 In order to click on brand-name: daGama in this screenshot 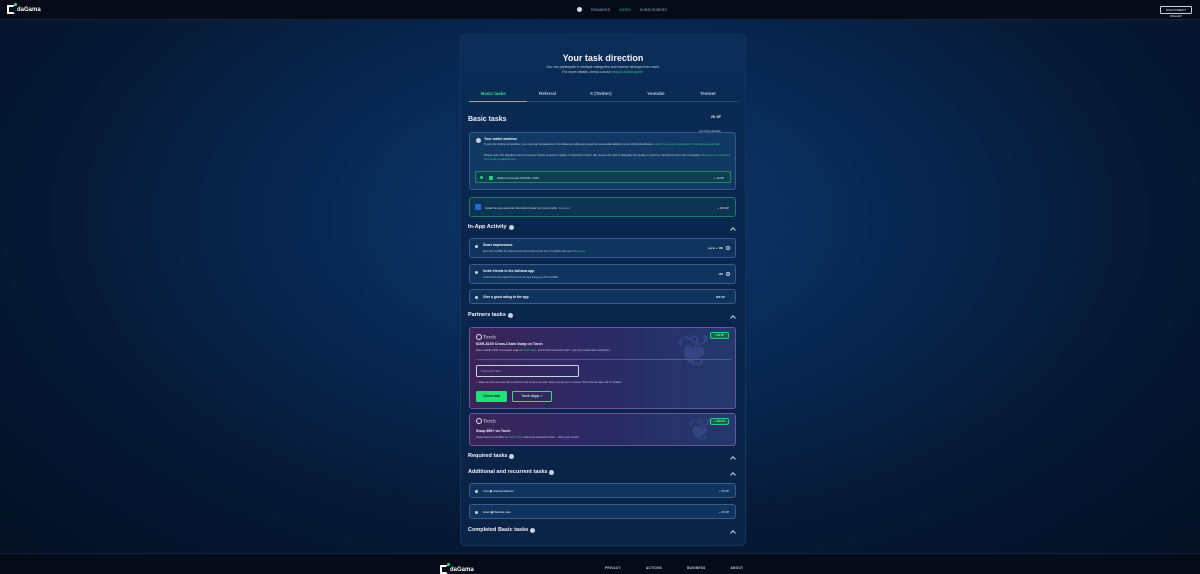, I will do `click(29, 9)`.